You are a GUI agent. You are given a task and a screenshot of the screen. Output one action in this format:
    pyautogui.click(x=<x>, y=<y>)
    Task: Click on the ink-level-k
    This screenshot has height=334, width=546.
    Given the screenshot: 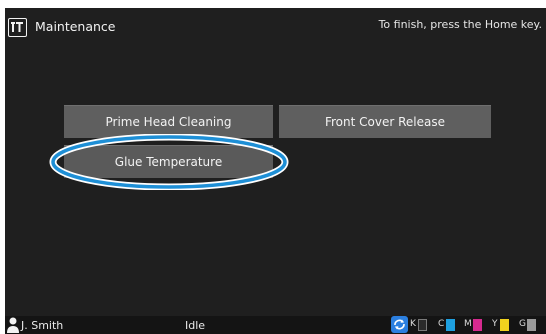 What is the action you would take?
    pyautogui.click(x=422, y=325)
    